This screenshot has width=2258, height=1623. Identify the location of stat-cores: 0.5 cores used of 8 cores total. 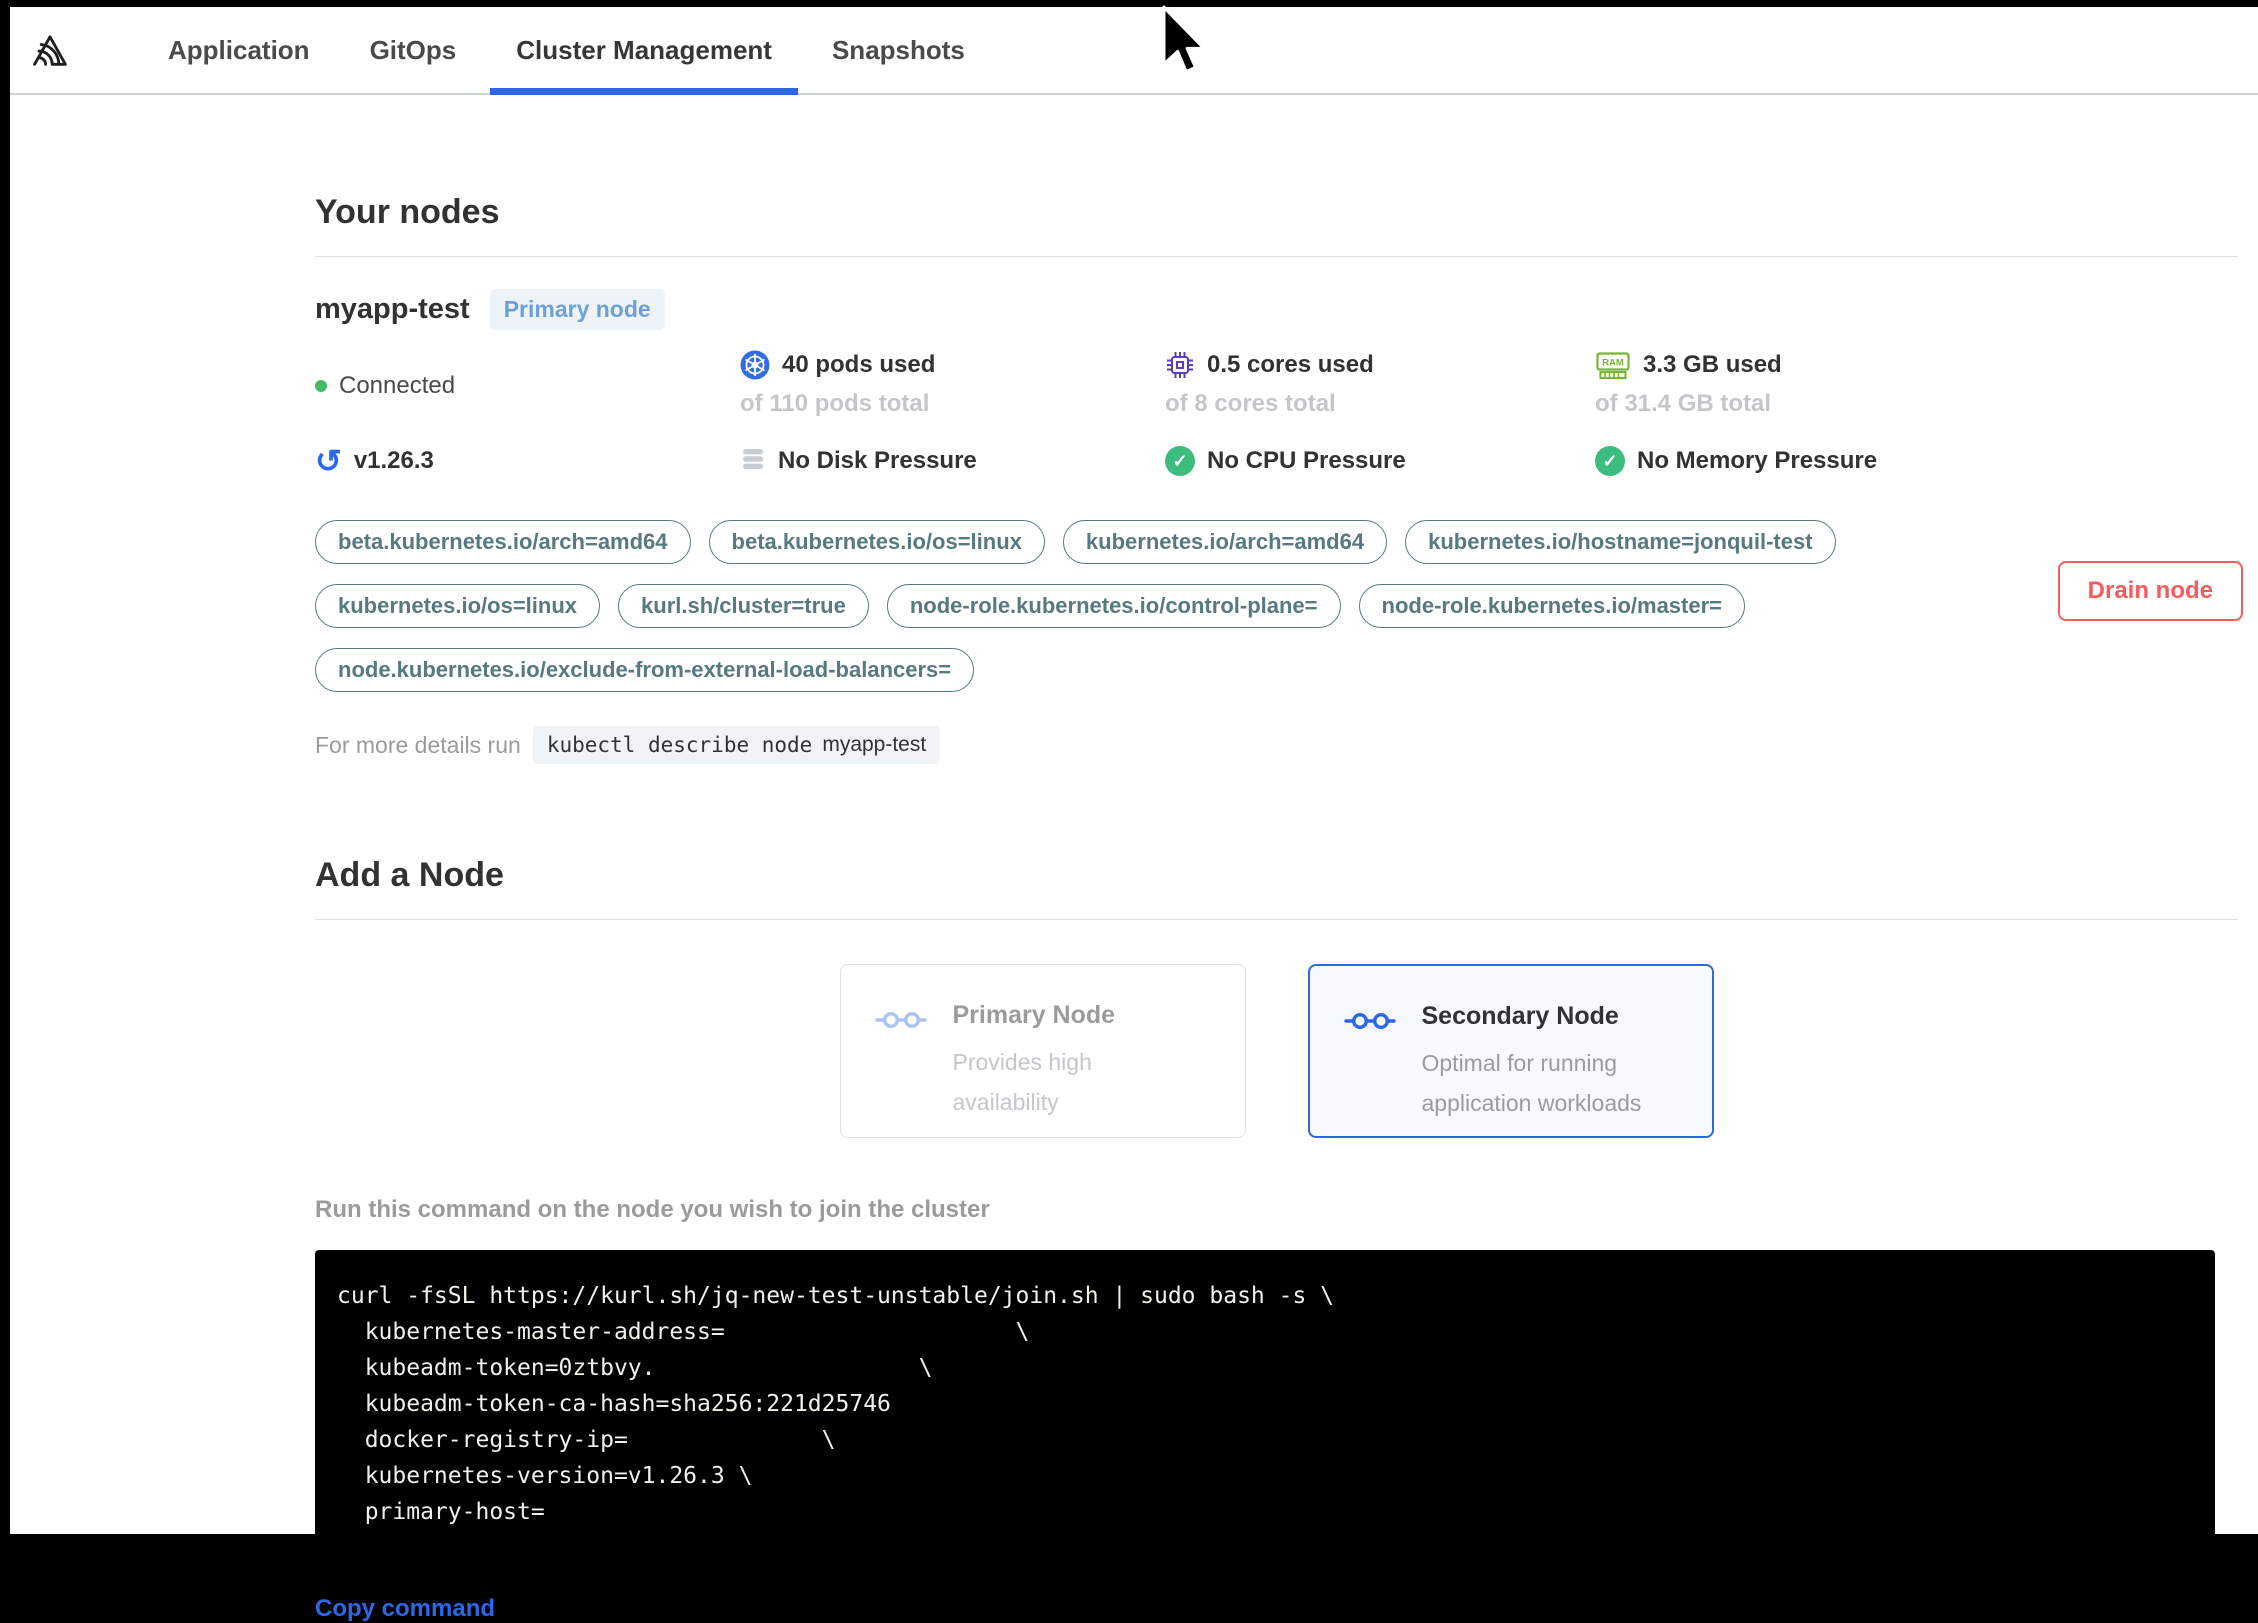
(1380, 384).